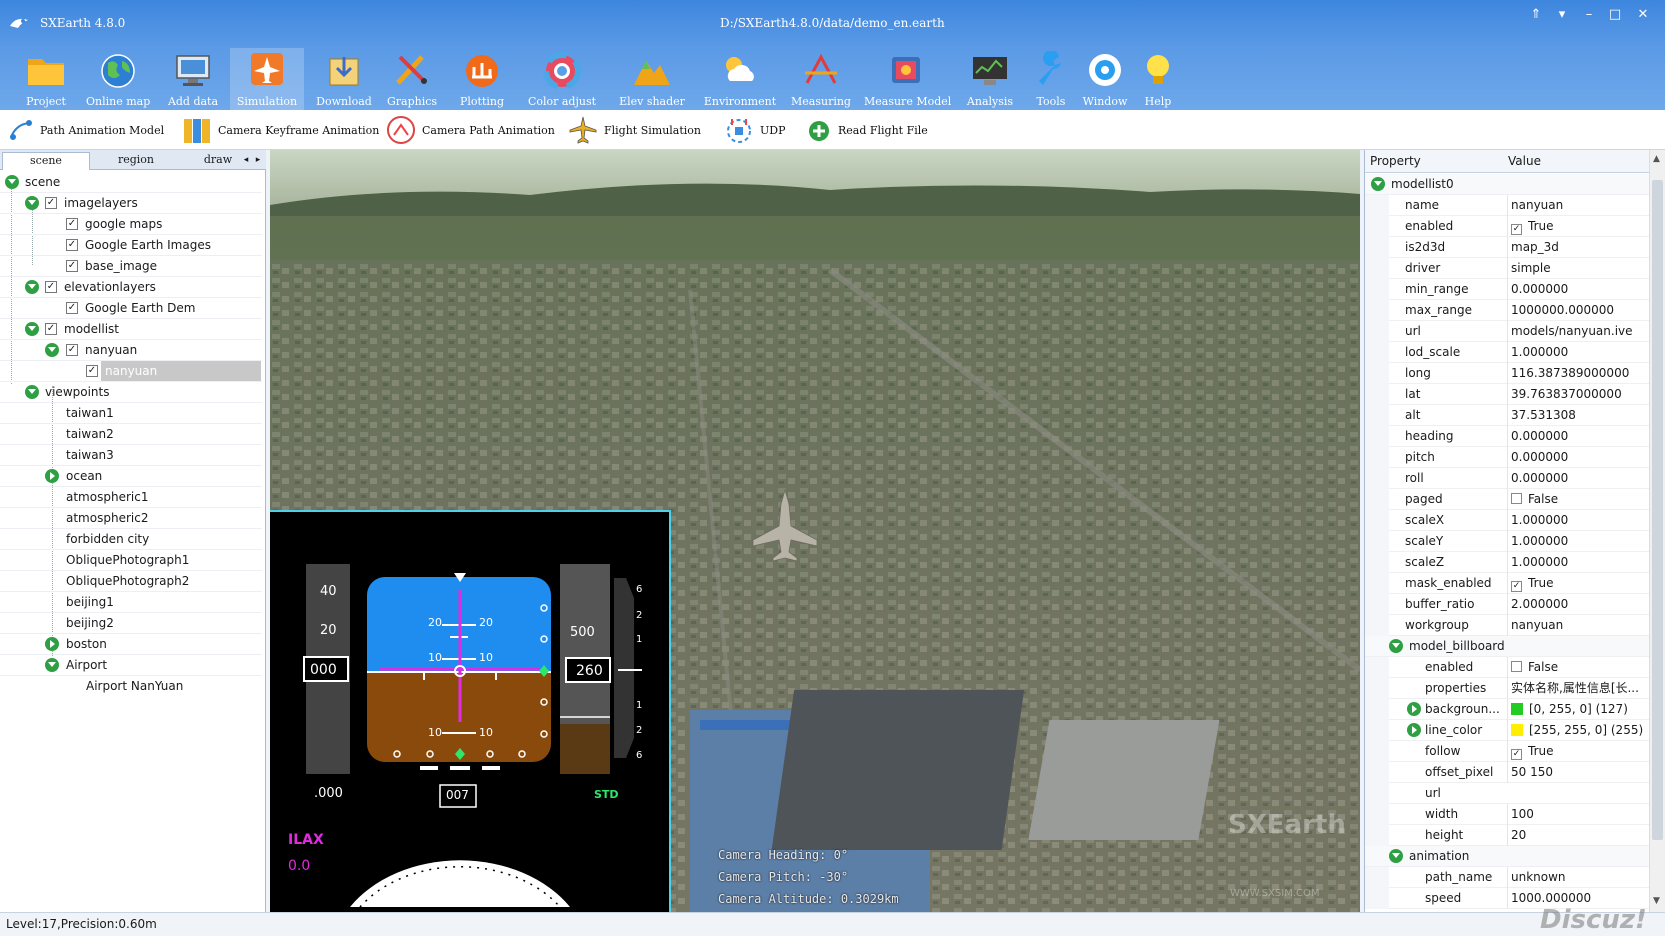  What do you see at coordinates (1577, 310) in the screenshot?
I see `property-value: 1000000.000000` at bounding box center [1577, 310].